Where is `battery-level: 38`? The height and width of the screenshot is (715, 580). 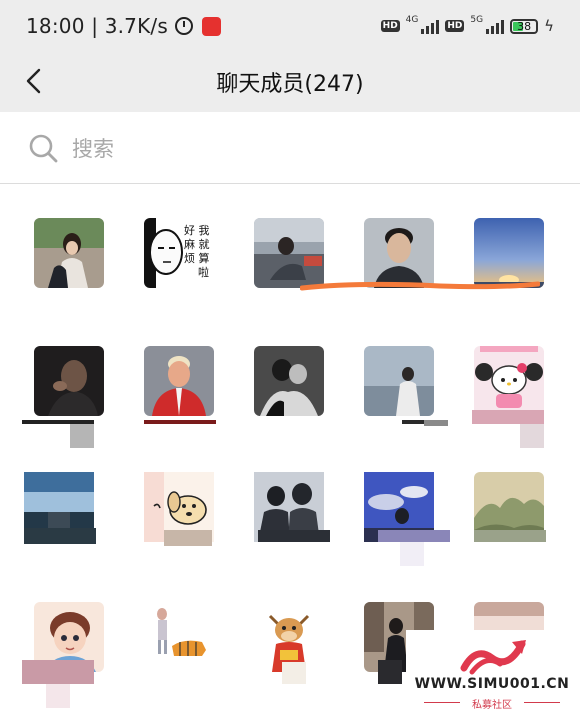 battery-level: 38 is located at coordinates (524, 26).